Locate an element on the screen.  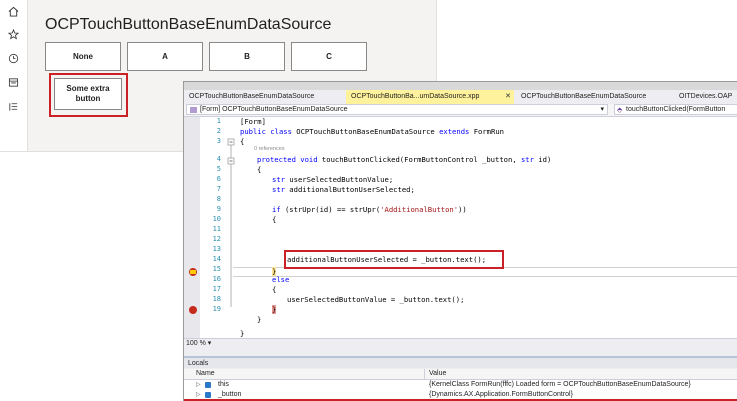
line-number: 10 is located at coordinates (216, 219).